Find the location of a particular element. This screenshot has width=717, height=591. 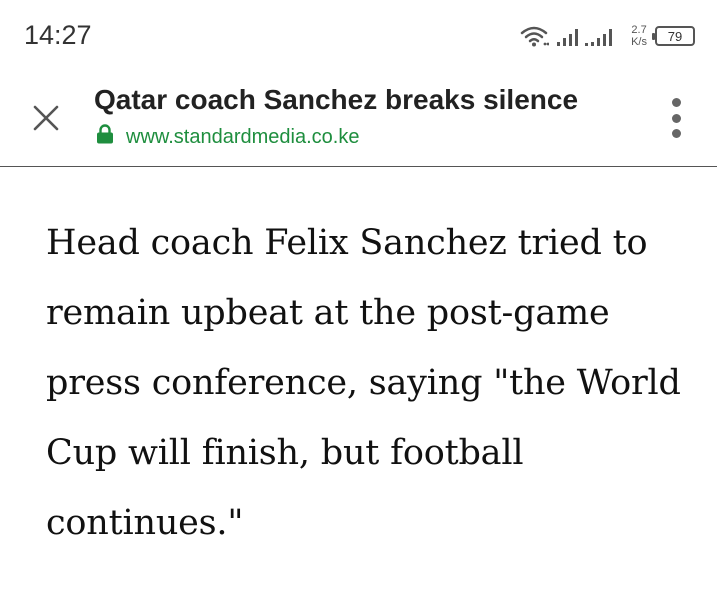

lock-icon is located at coordinates (105, 137).